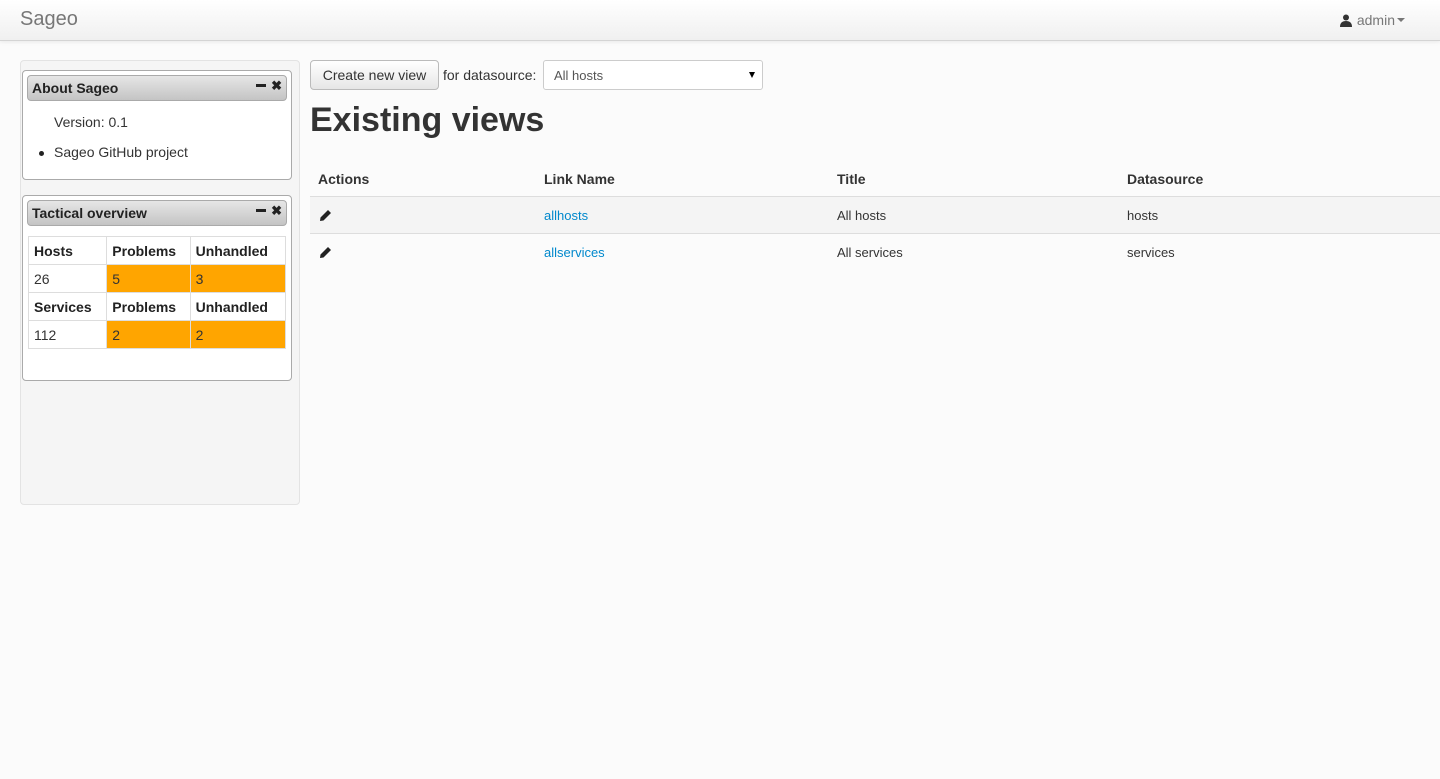 The image size is (1440, 779). I want to click on services-count: 112, so click(67, 334).